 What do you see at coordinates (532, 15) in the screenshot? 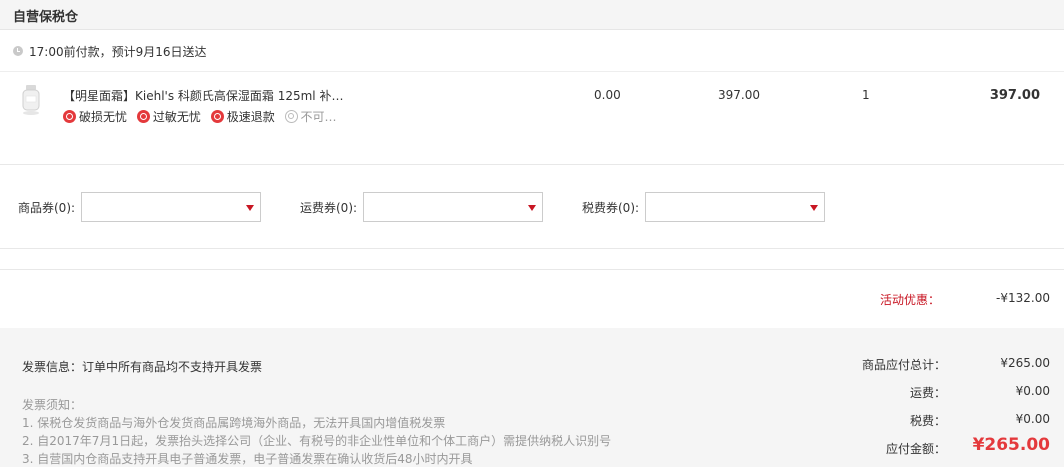
I see `section-header: 自营保税仓` at bounding box center [532, 15].